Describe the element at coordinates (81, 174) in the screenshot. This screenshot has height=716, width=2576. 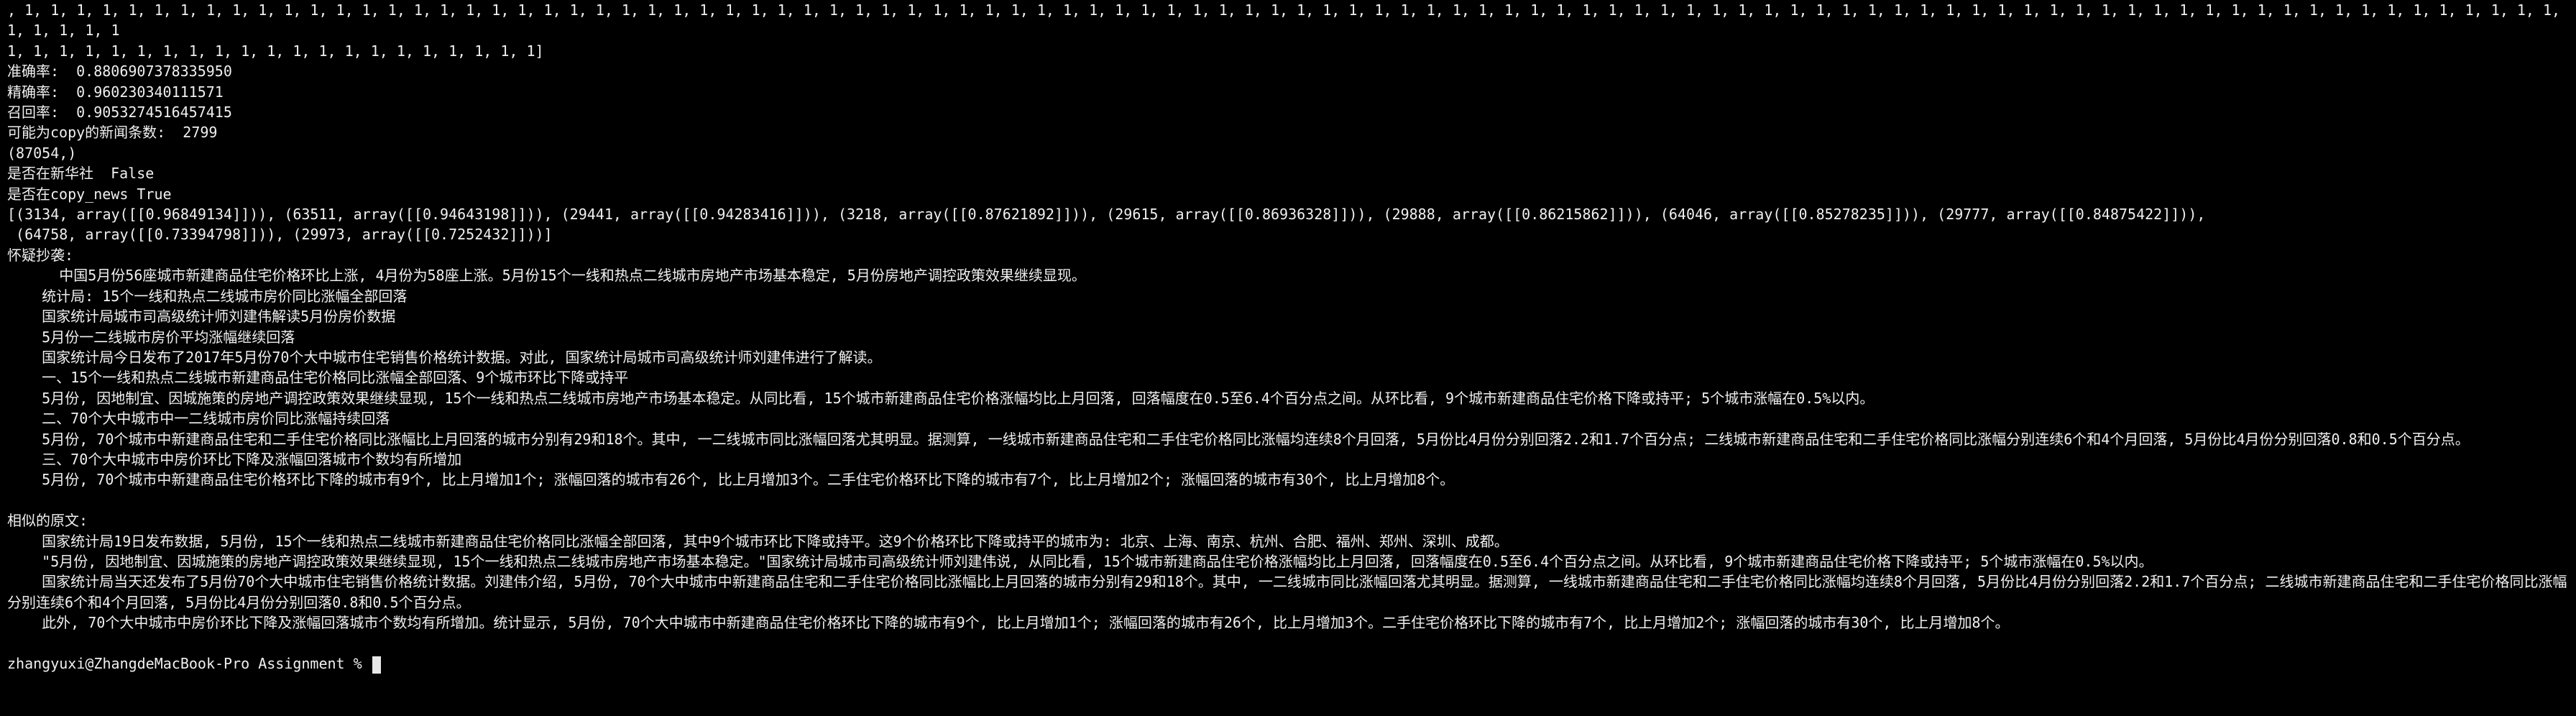
I see `xinhua-check-line: 是否在新华社 False` at that location.